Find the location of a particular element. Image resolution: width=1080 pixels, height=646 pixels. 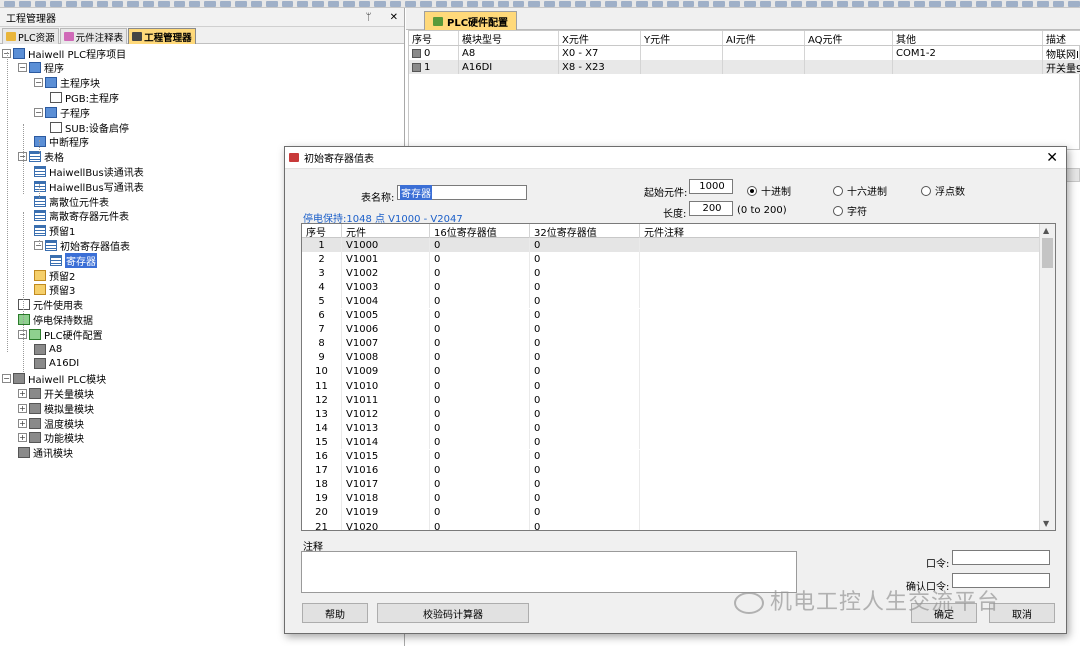

table-cell: 4 is located at coordinates (322, 287).